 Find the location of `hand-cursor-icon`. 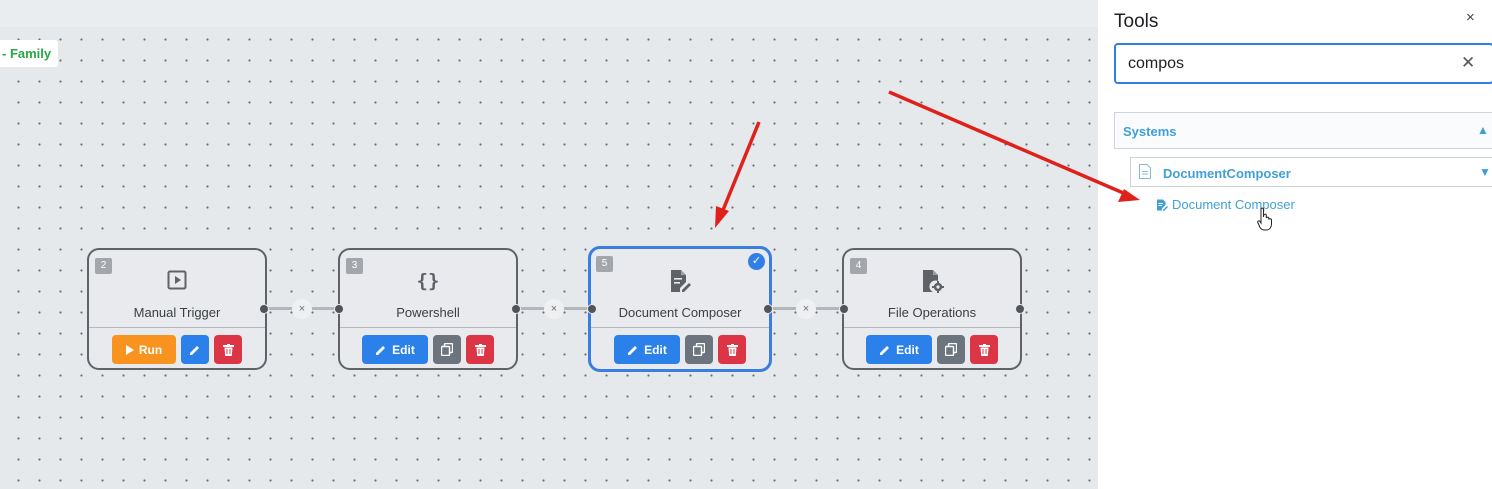

hand-cursor-icon is located at coordinates (1265, 221).